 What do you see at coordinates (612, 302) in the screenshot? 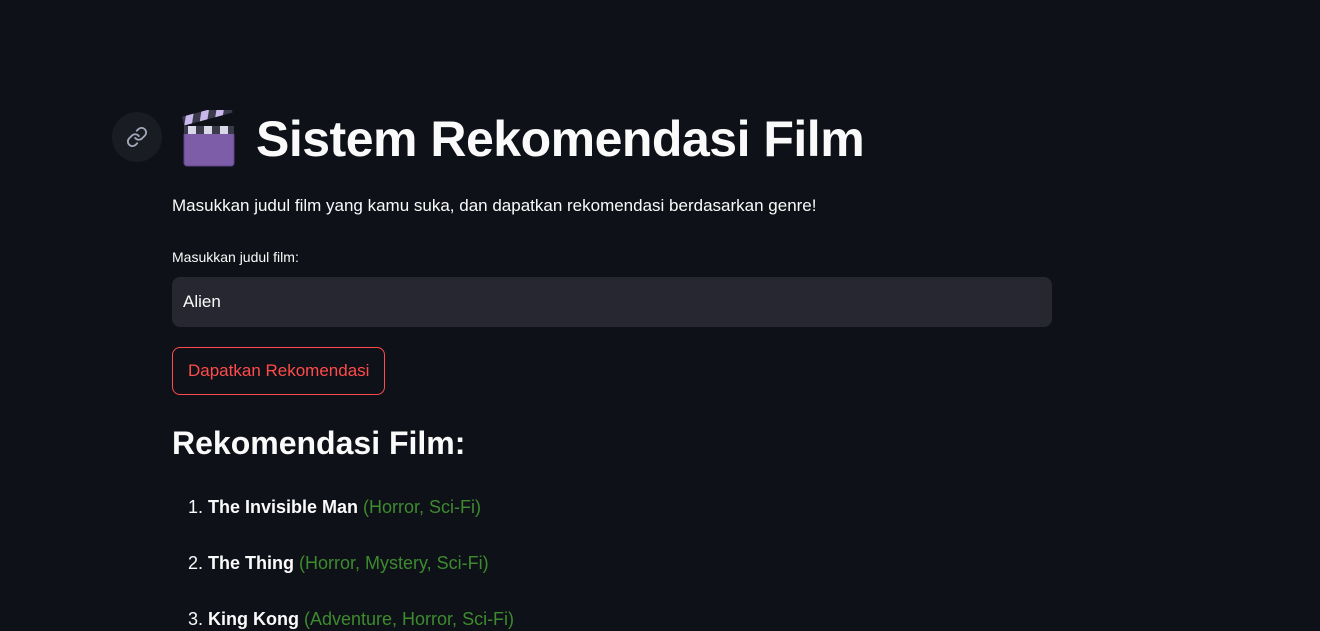
I see `film-title-input` at bounding box center [612, 302].